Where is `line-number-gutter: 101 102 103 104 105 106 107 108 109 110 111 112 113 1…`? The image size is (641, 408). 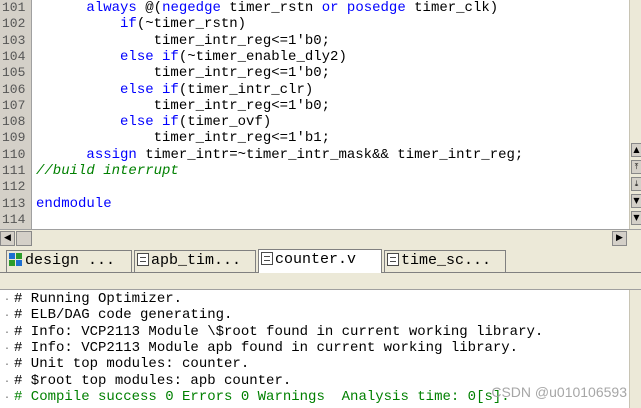 line-number-gutter: 101 102 103 104 105 106 107 108 109 110 111 112 113 1… is located at coordinates (16, 115).